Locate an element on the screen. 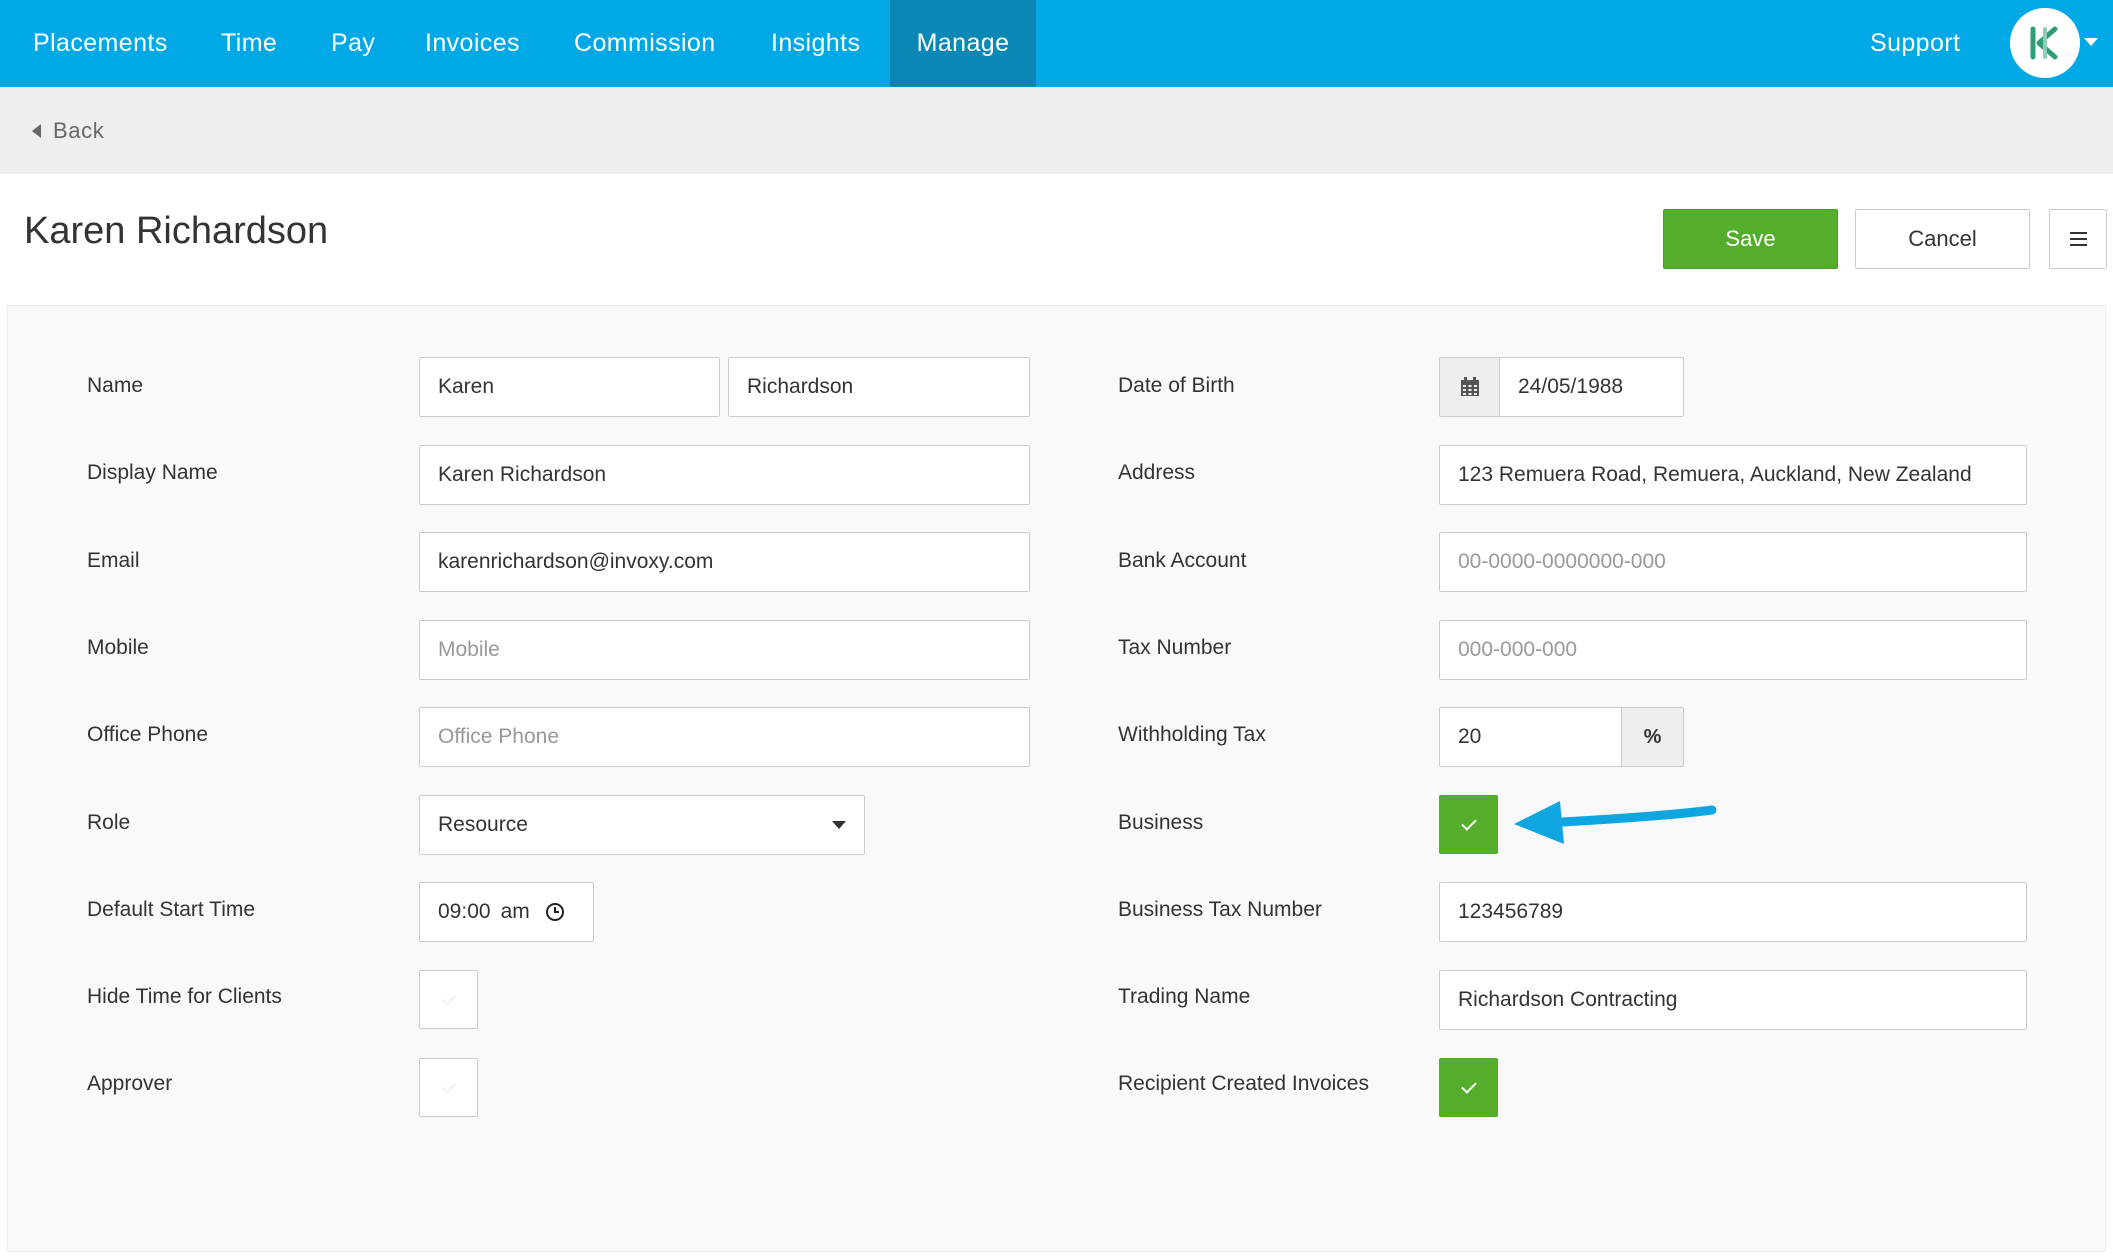 Image resolution: width=2113 pixels, height=1258 pixels. rci-label: Recipient Created Invoices is located at coordinates (1243, 1083).